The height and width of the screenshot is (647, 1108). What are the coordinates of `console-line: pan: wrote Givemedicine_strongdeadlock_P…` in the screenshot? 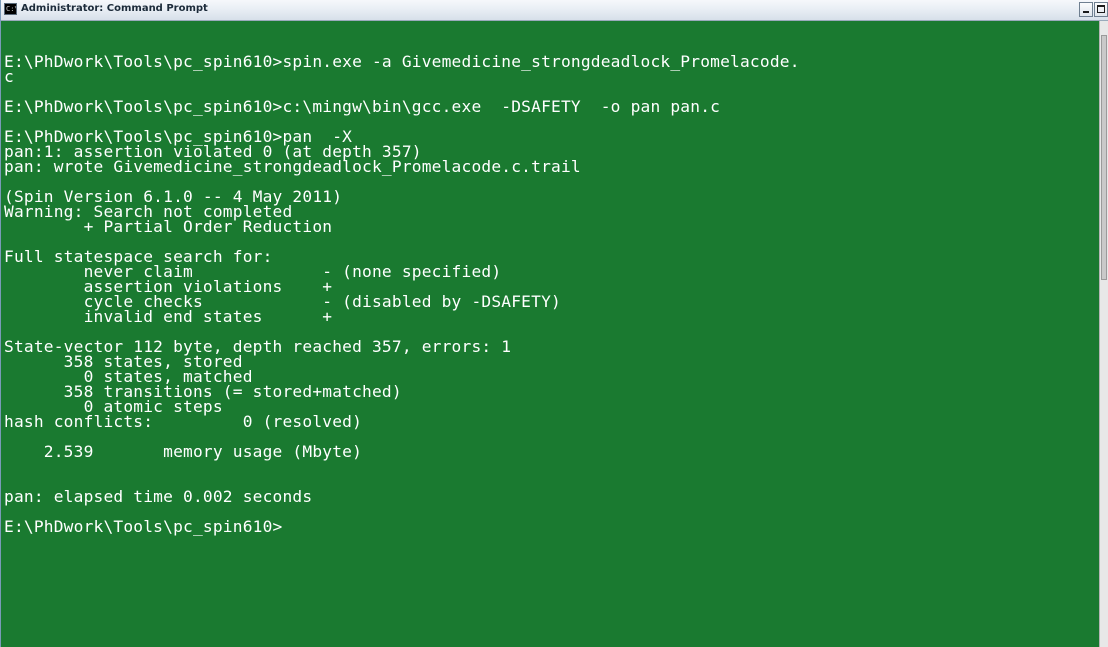 It's located at (292, 166).